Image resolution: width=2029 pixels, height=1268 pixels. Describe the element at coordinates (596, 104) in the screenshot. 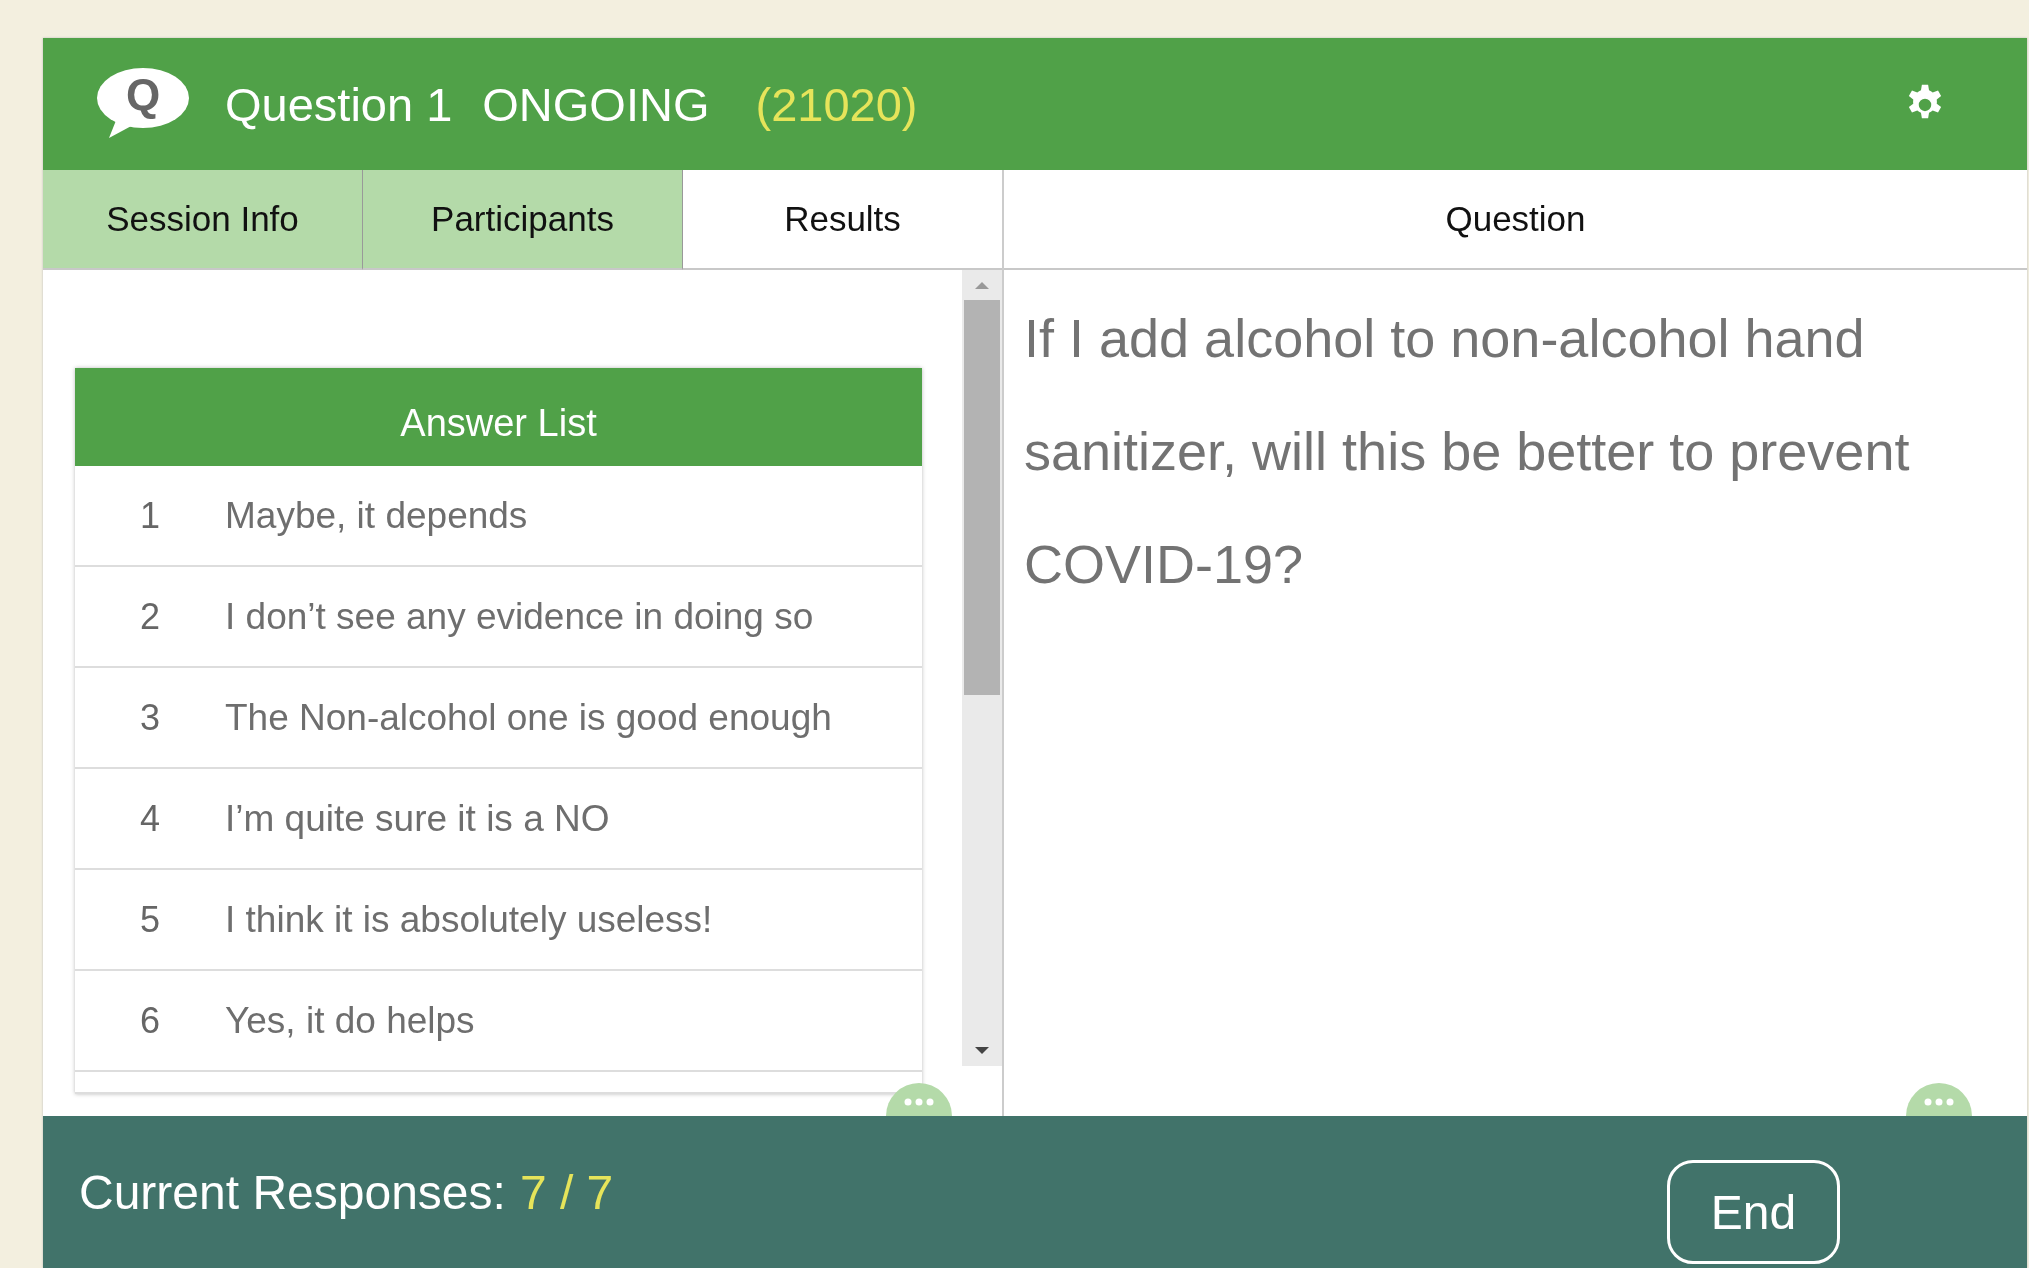

I see `status-label: ONGOING` at that location.